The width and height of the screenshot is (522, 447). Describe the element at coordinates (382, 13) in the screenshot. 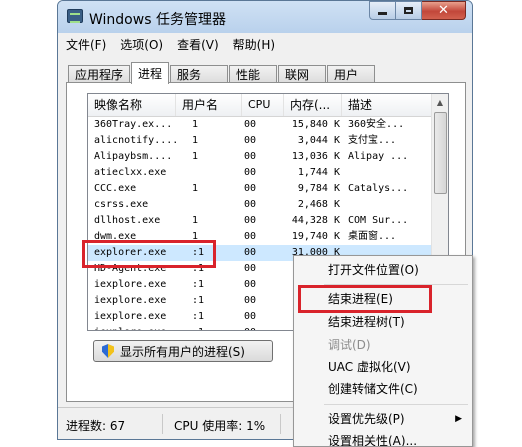

I see `minimize-icon` at that location.